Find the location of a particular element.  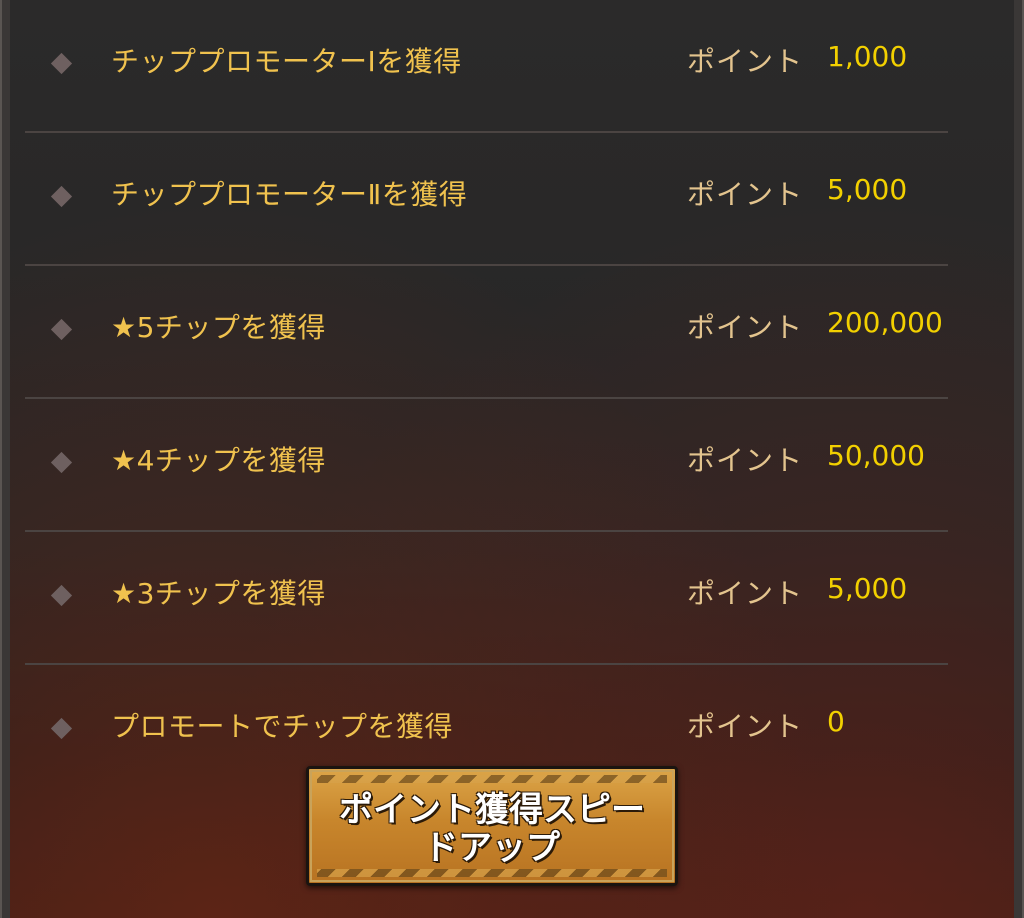

reward-label: プロモートでチップを獲得 is located at coordinates (282, 726).